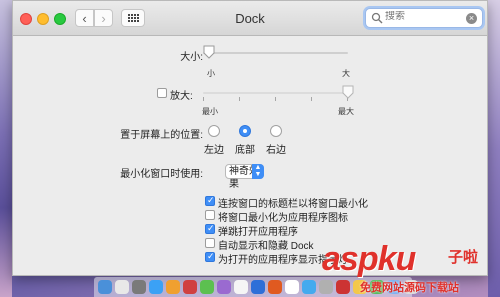 Image resolution: width=500 pixels, height=297 pixels. I want to click on magnification-label: 放大:, so click(181, 96).